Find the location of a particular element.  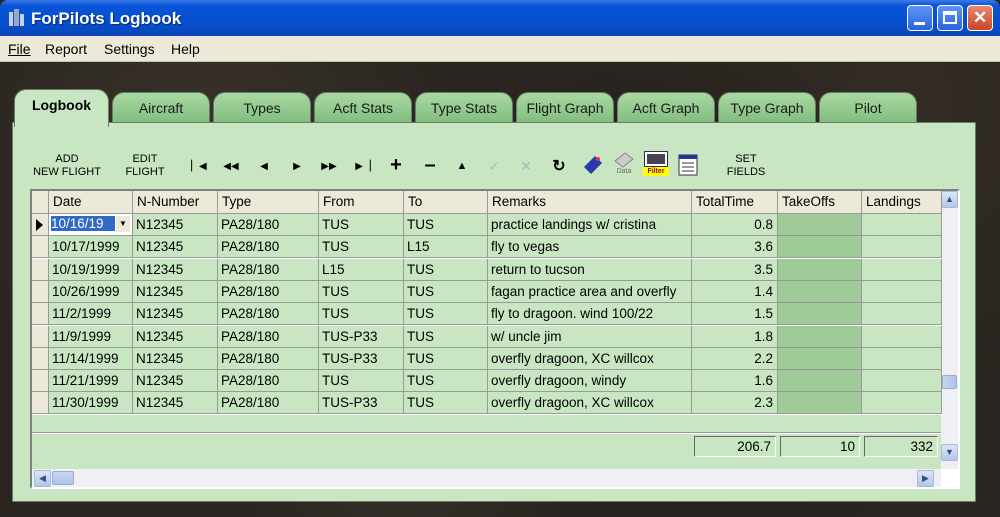

last-record-icon: ▶▕ is located at coordinates (363, 166).